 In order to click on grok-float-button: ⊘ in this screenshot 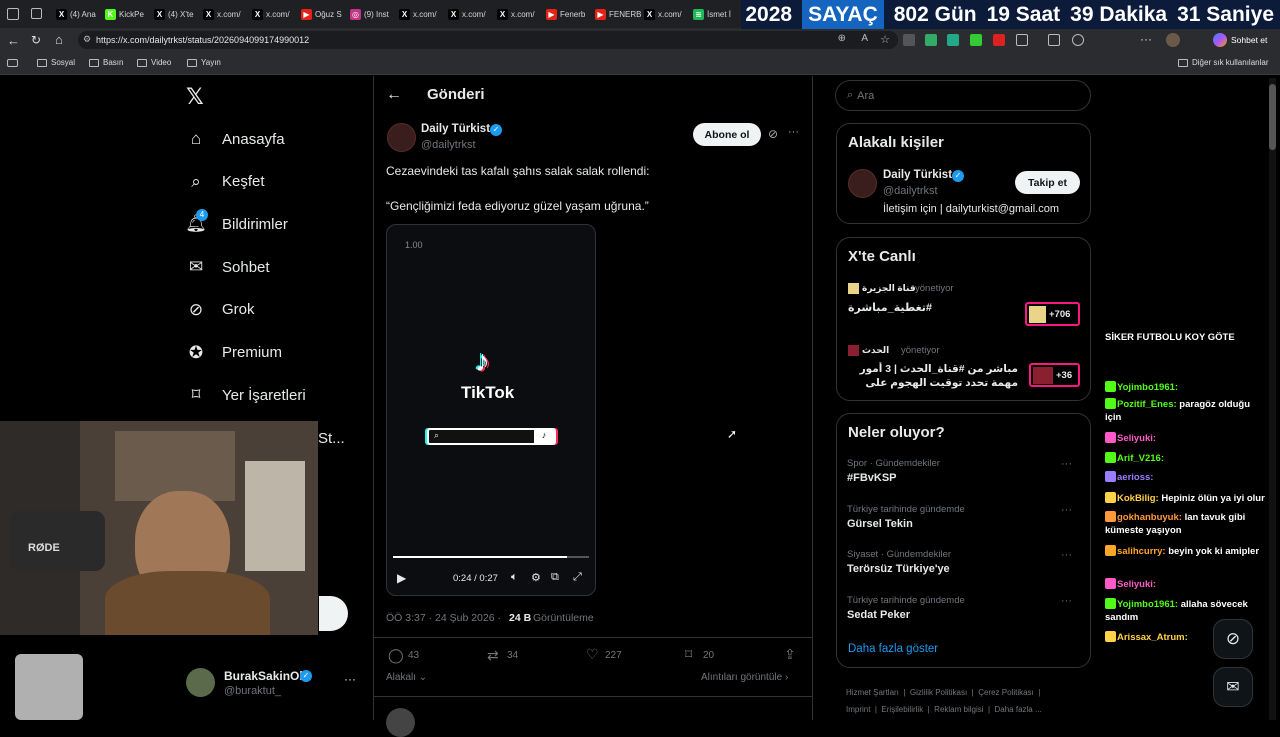, I will do `click(1233, 639)`.